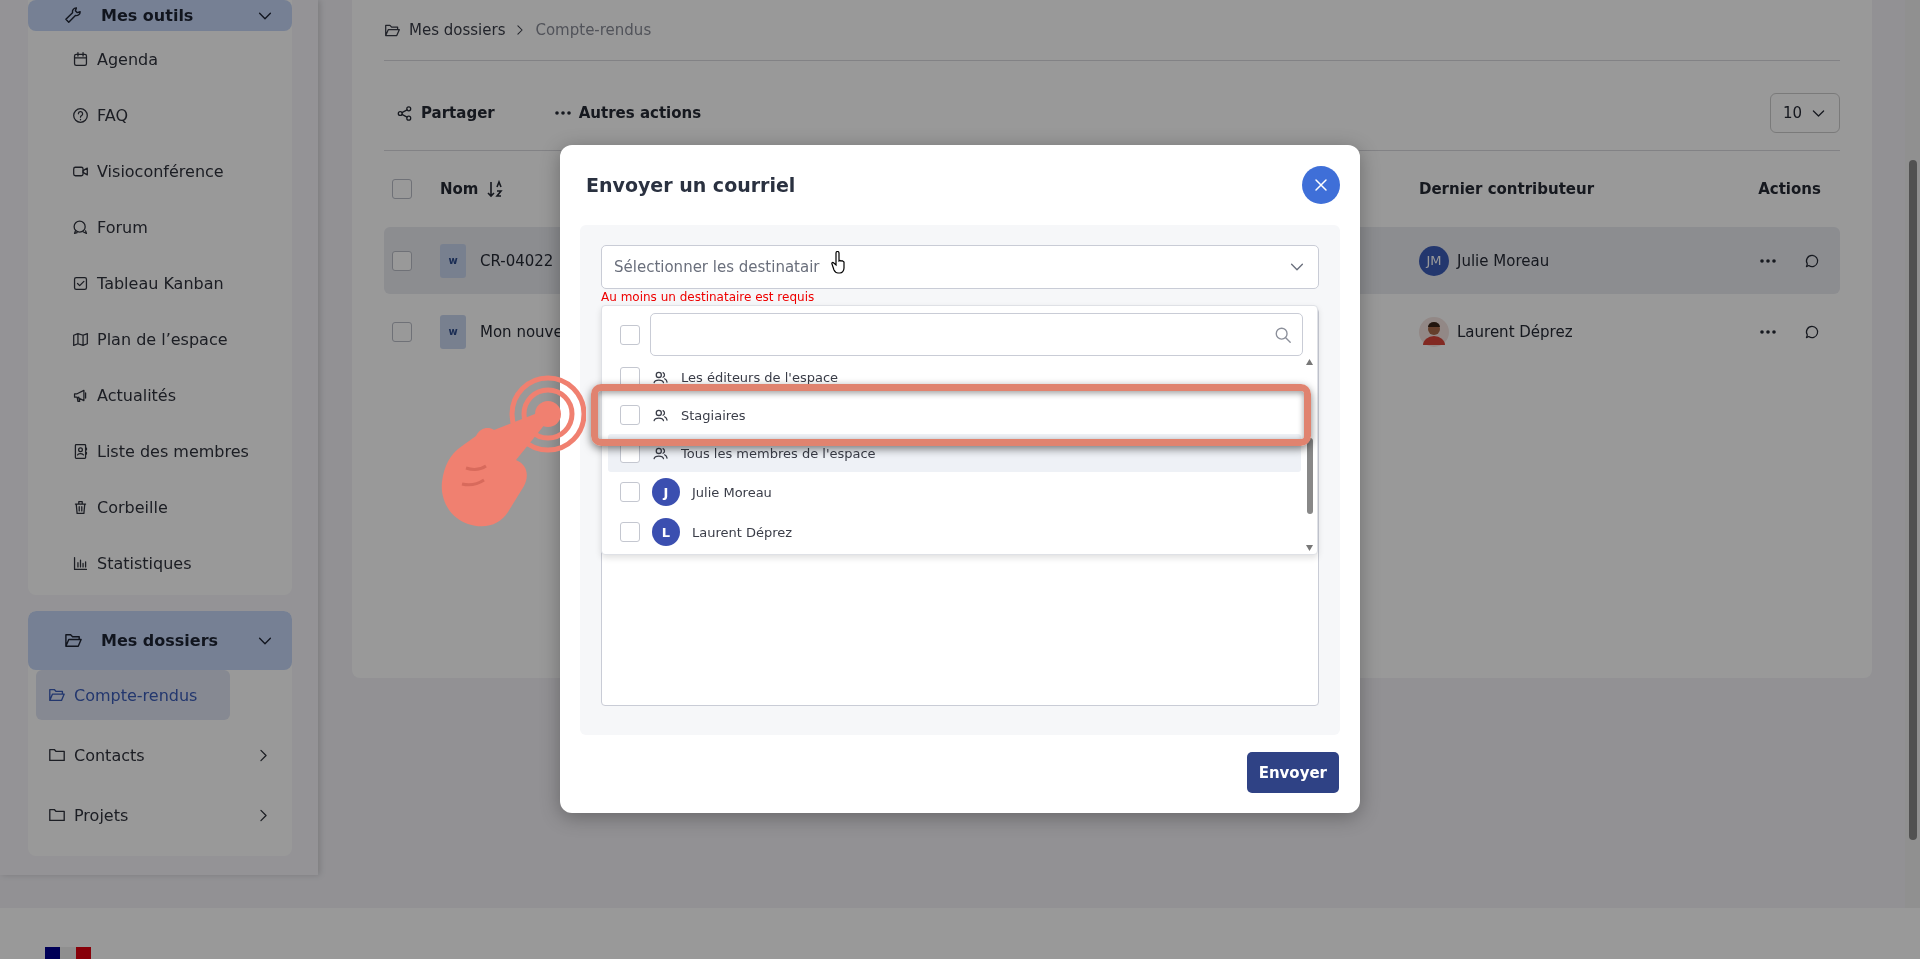 This screenshot has width=1920, height=959. I want to click on avatar: JM, so click(1434, 260).